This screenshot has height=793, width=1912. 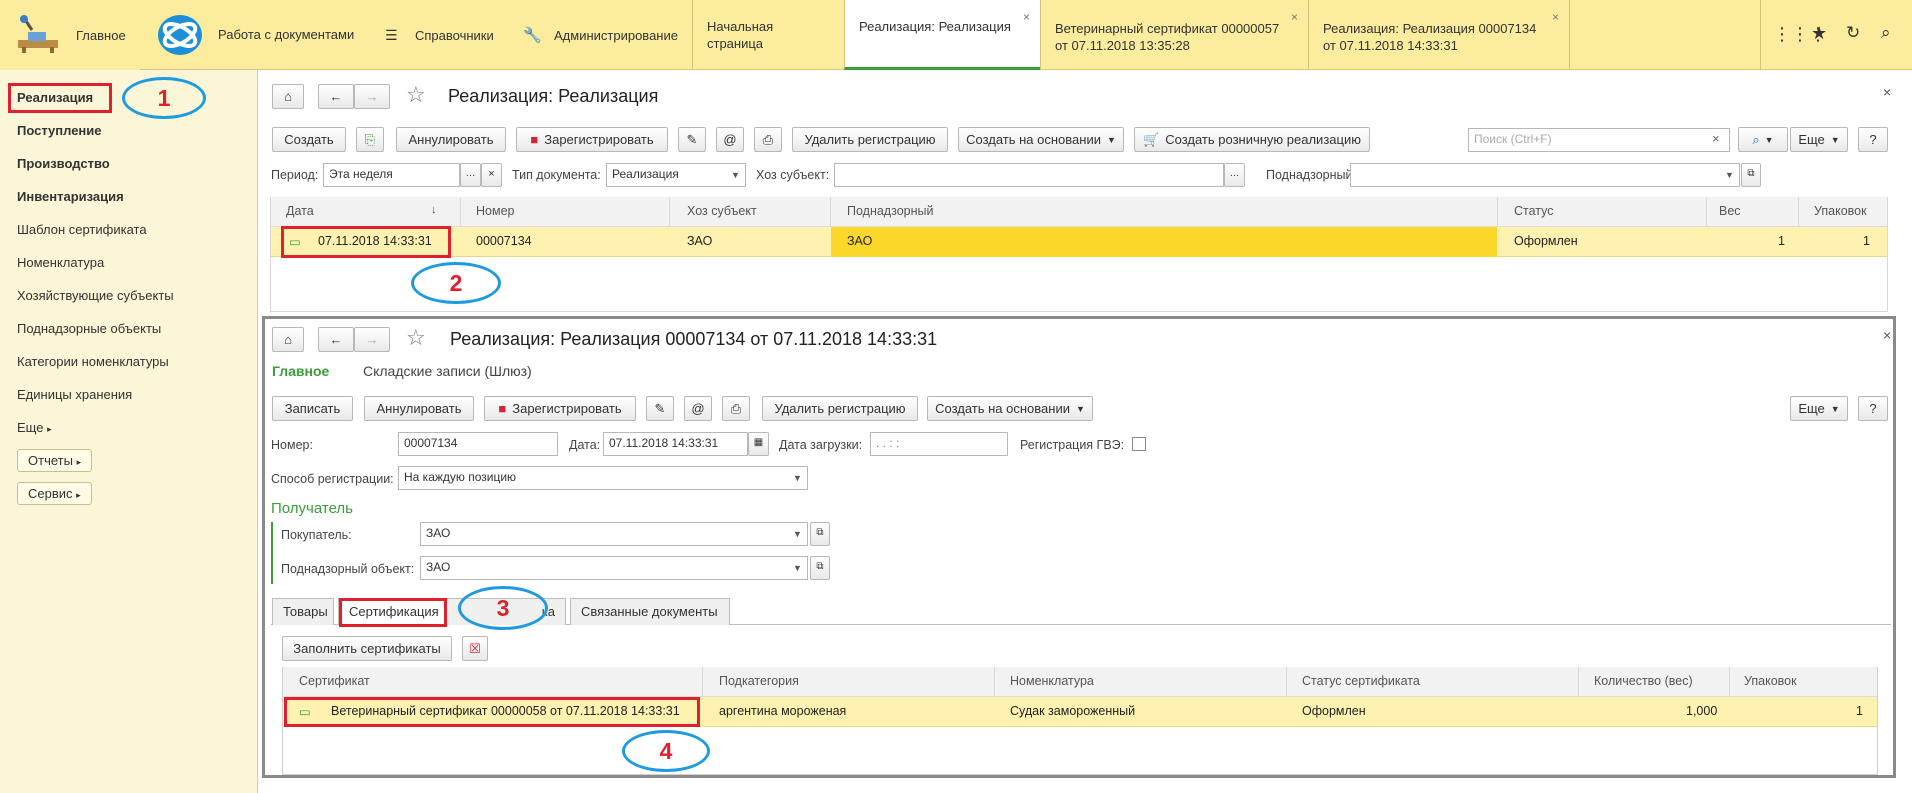 What do you see at coordinates (616, 35) in the screenshot?
I see `nav-admin: Администрирование` at bounding box center [616, 35].